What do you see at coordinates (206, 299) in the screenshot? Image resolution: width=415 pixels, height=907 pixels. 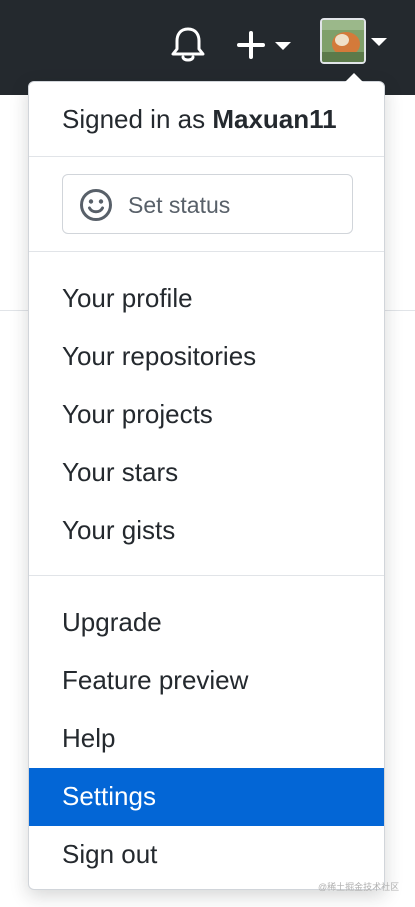 I see `menu-item-your-profile: Your profile` at bounding box center [206, 299].